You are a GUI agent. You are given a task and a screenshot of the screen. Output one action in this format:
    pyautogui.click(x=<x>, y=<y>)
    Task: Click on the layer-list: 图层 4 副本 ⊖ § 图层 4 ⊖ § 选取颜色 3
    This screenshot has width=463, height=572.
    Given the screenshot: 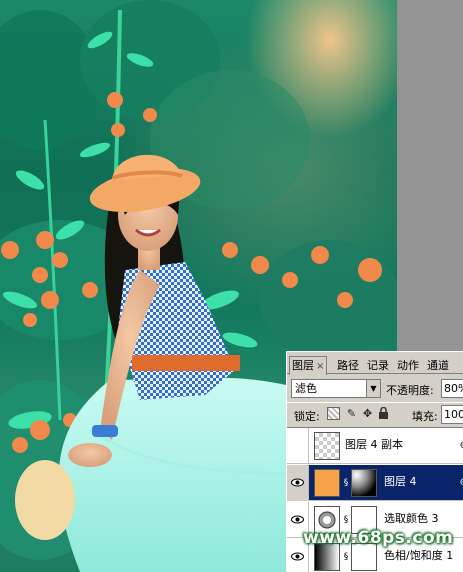 What is the action you would take?
    pyautogui.click(x=375, y=499)
    